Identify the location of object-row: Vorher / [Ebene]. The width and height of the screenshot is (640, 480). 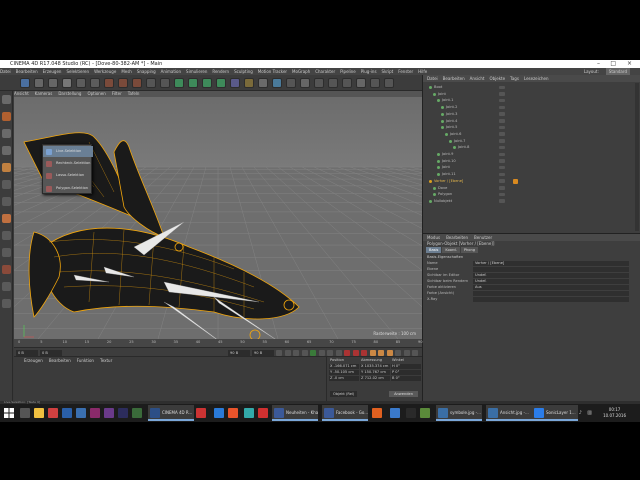
(529, 181).